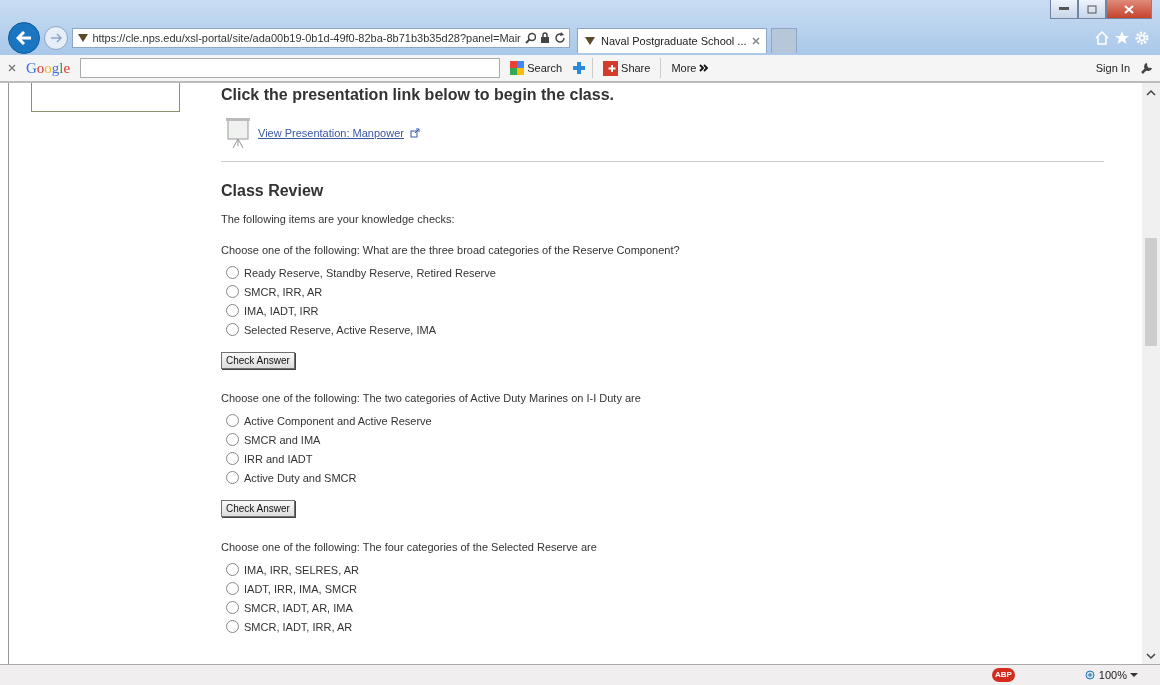 The height and width of the screenshot is (685, 1160). I want to click on answer-option: IADT, IRR, IMA, SMCR, so click(665, 588).